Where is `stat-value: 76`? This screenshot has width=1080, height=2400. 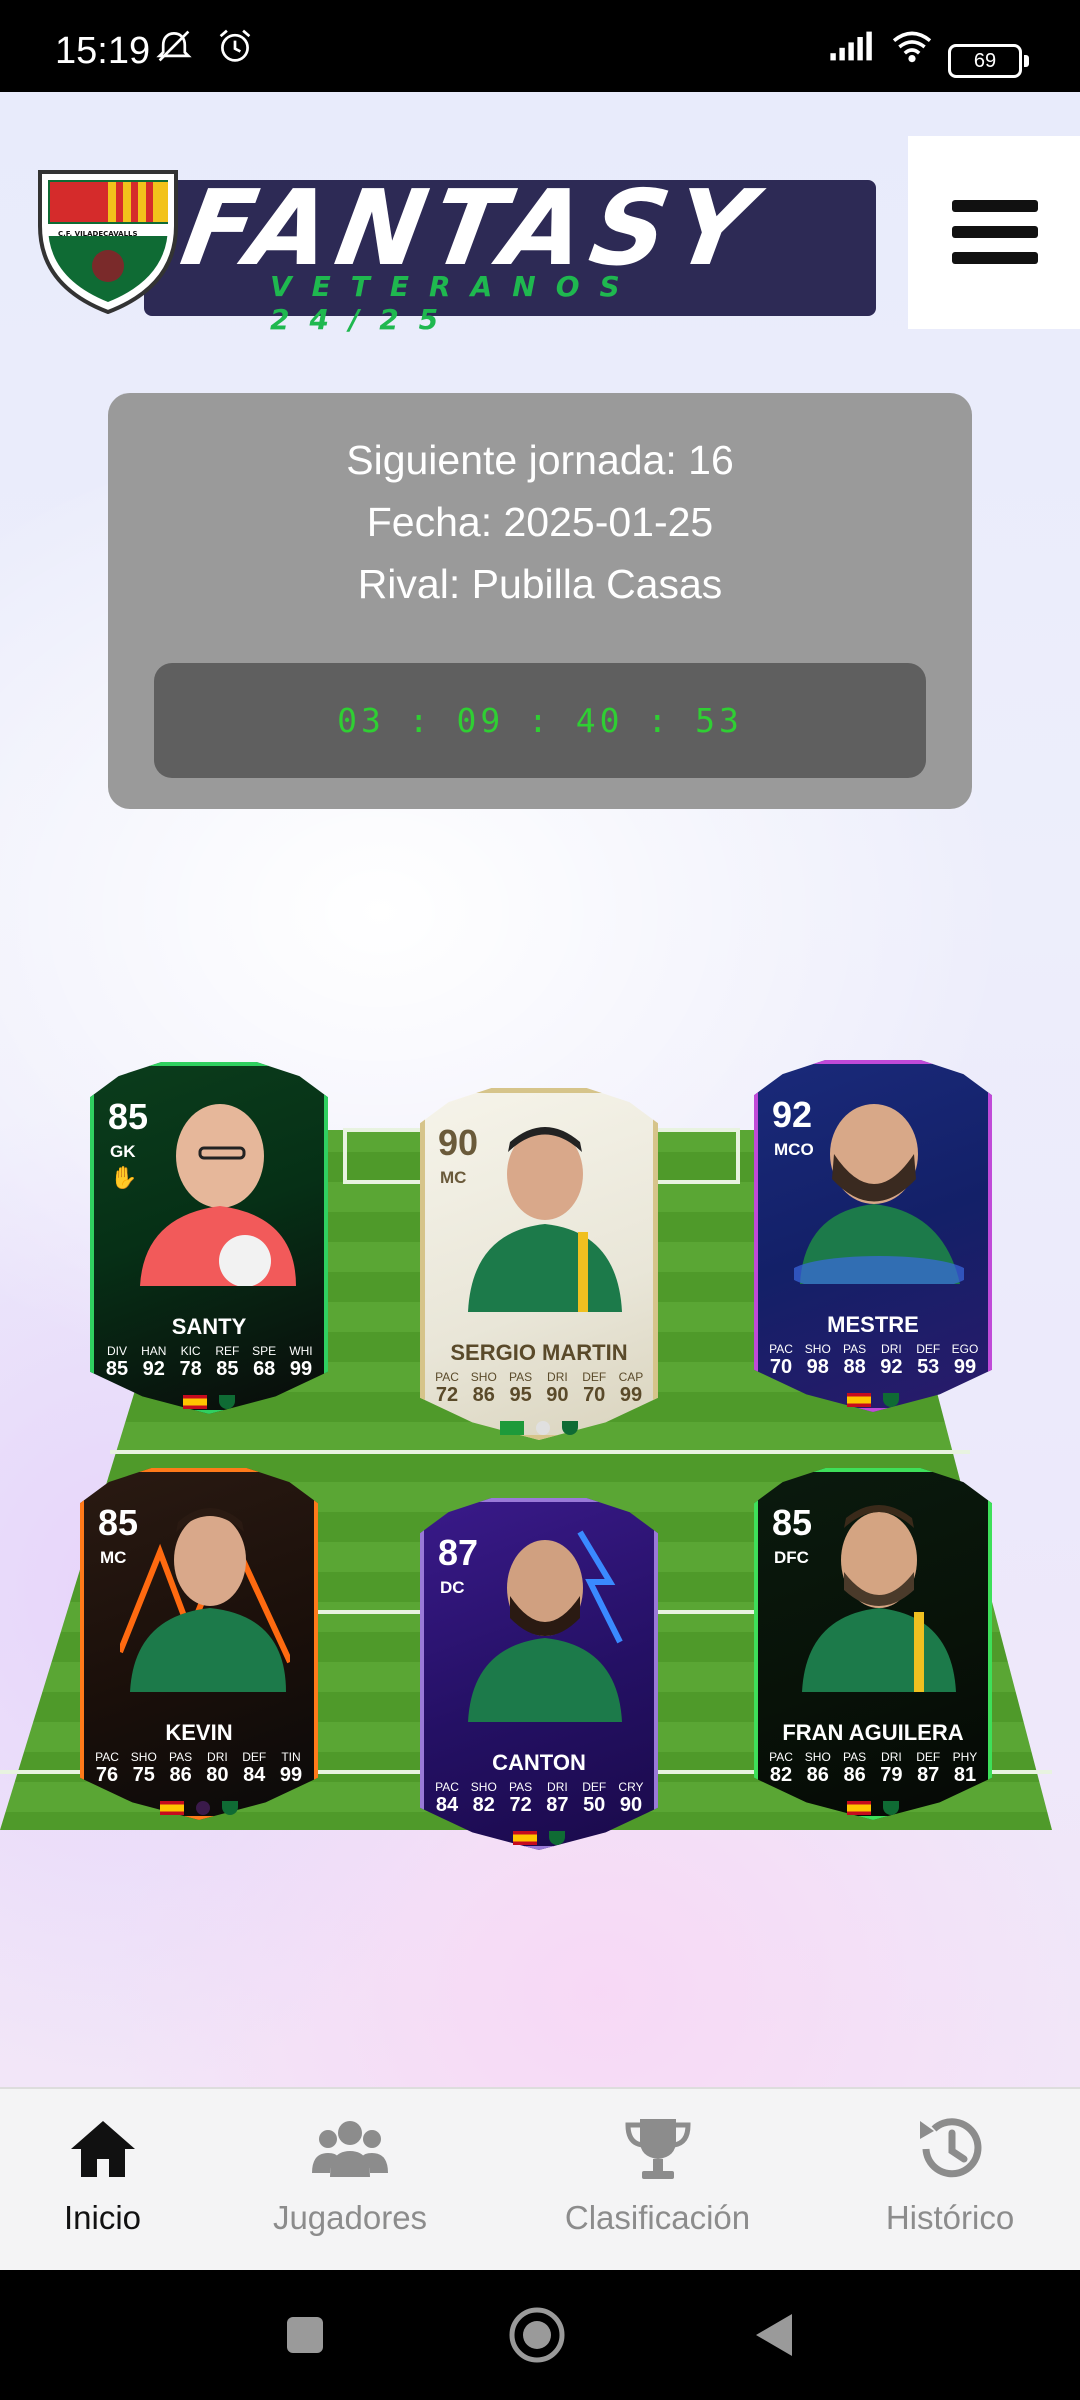 stat-value: 76 is located at coordinates (107, 1775).